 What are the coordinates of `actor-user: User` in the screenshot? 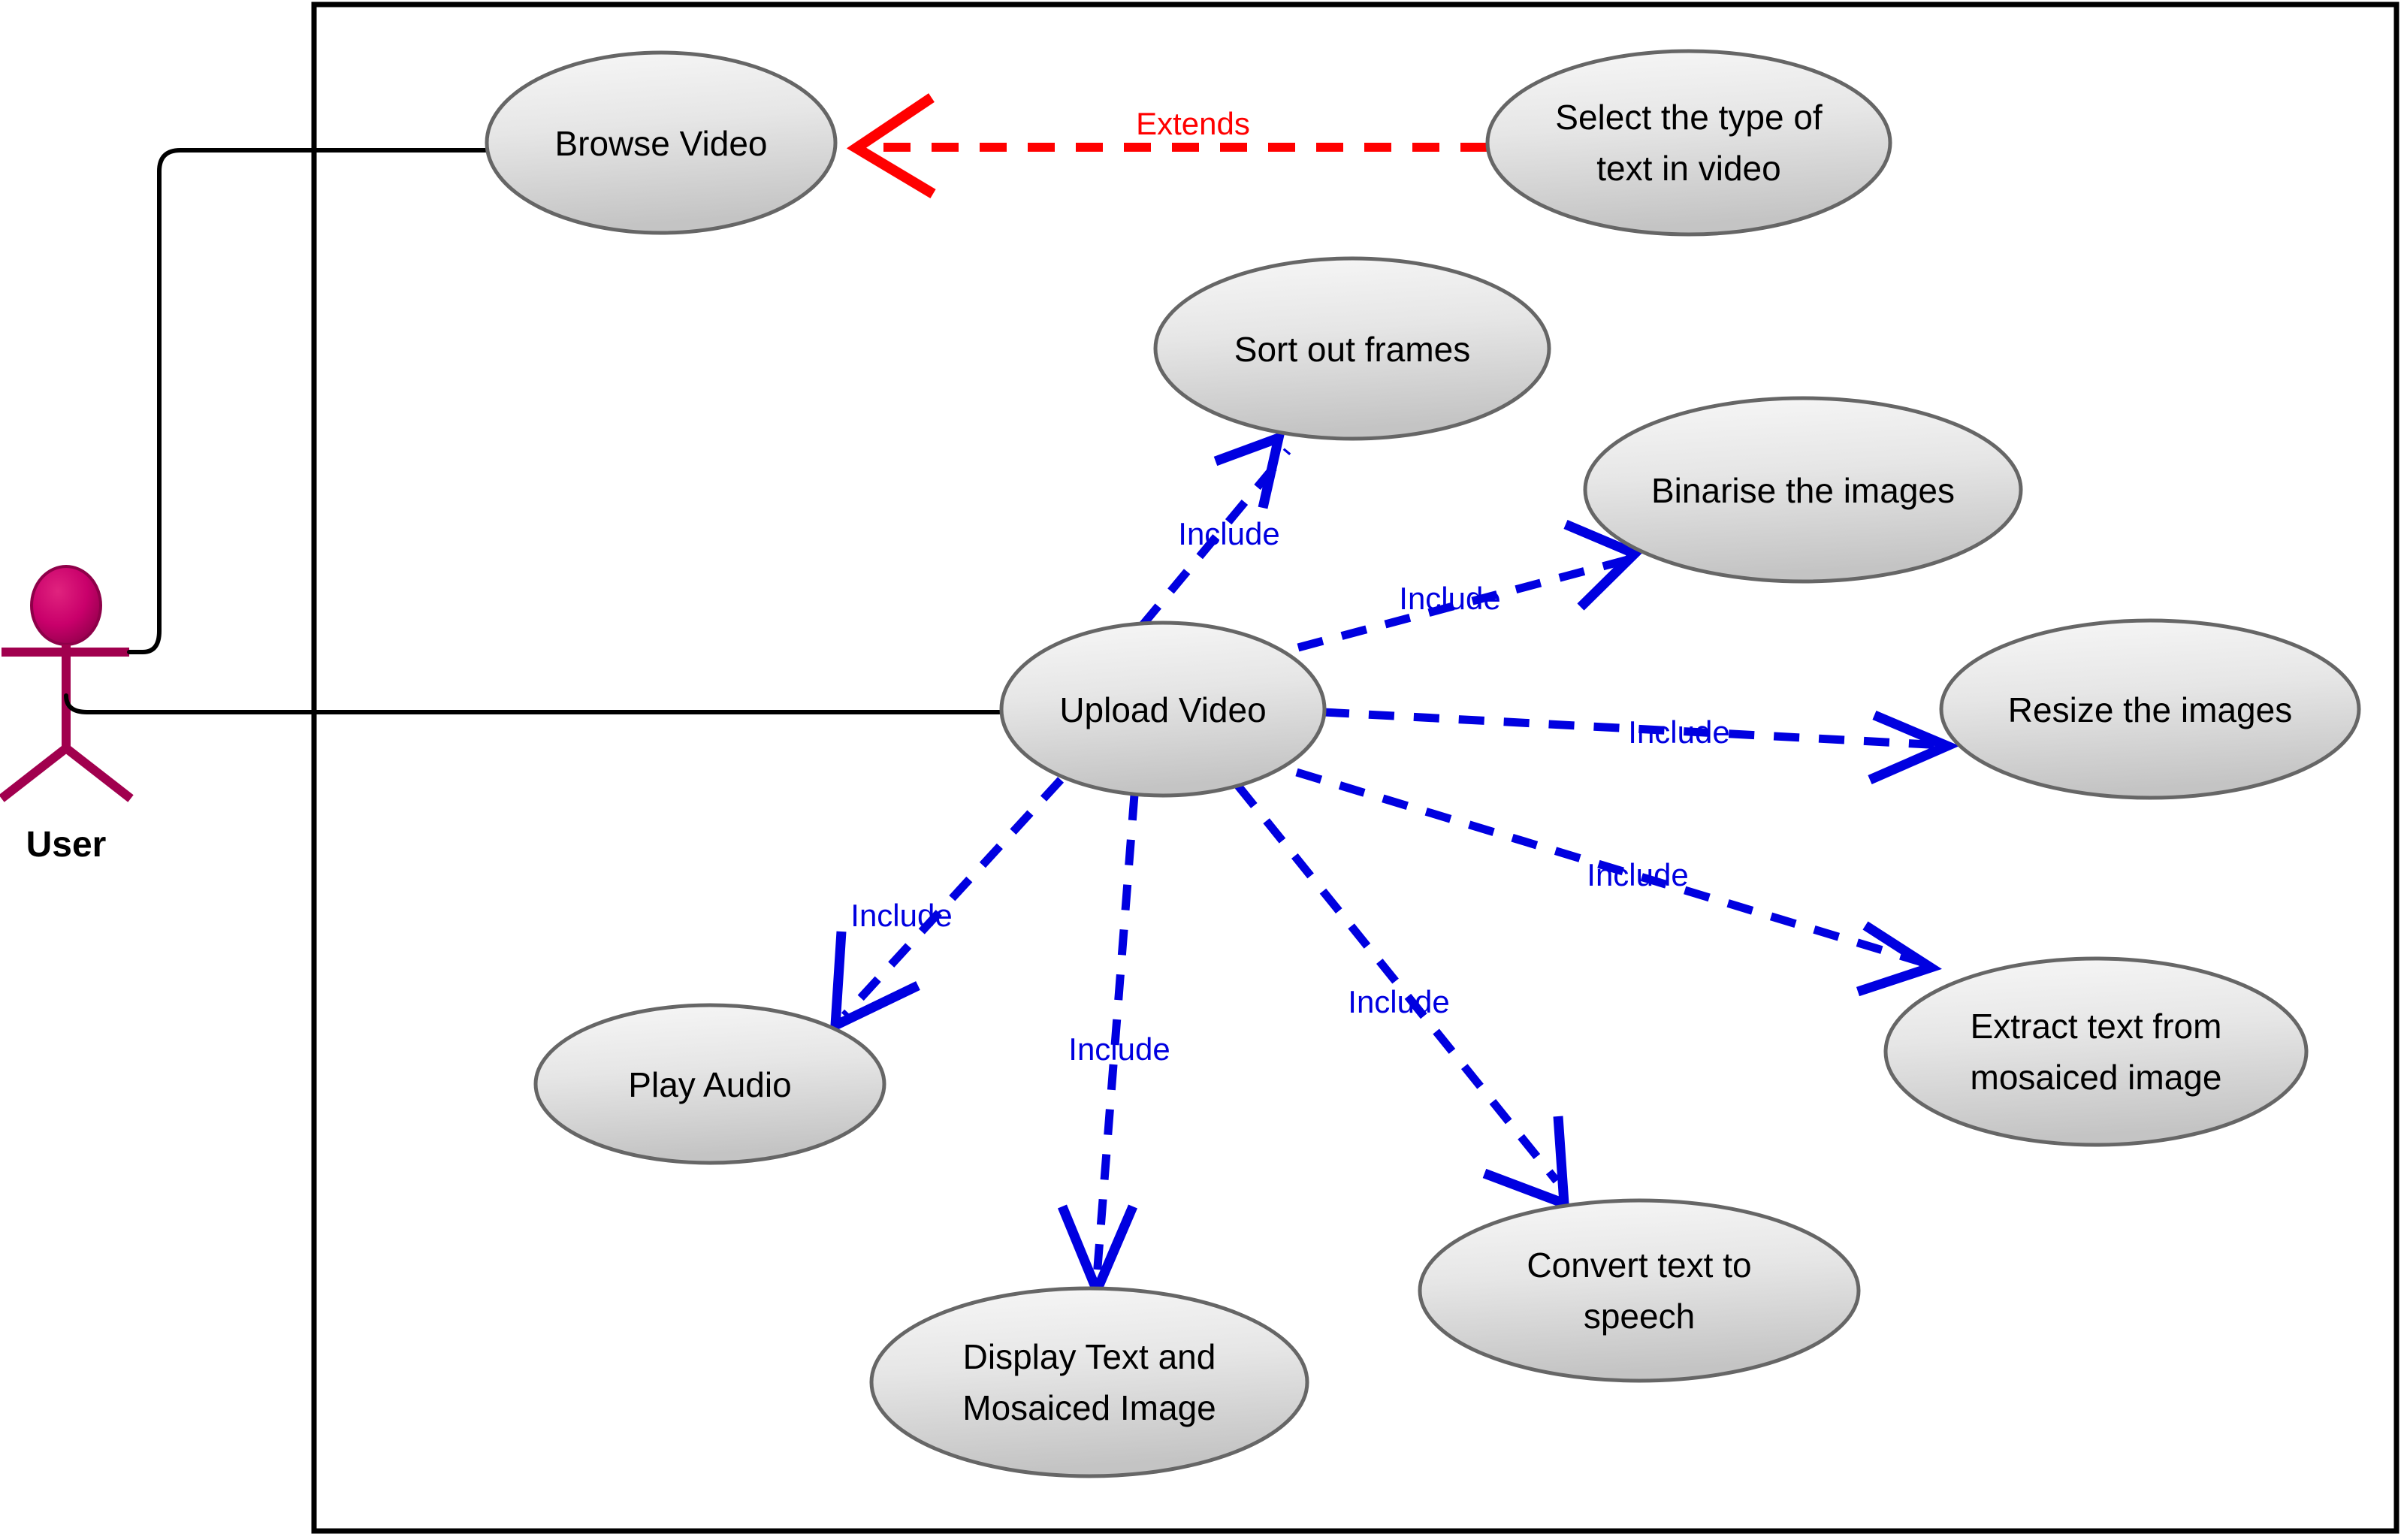 It's located at (67, 715).